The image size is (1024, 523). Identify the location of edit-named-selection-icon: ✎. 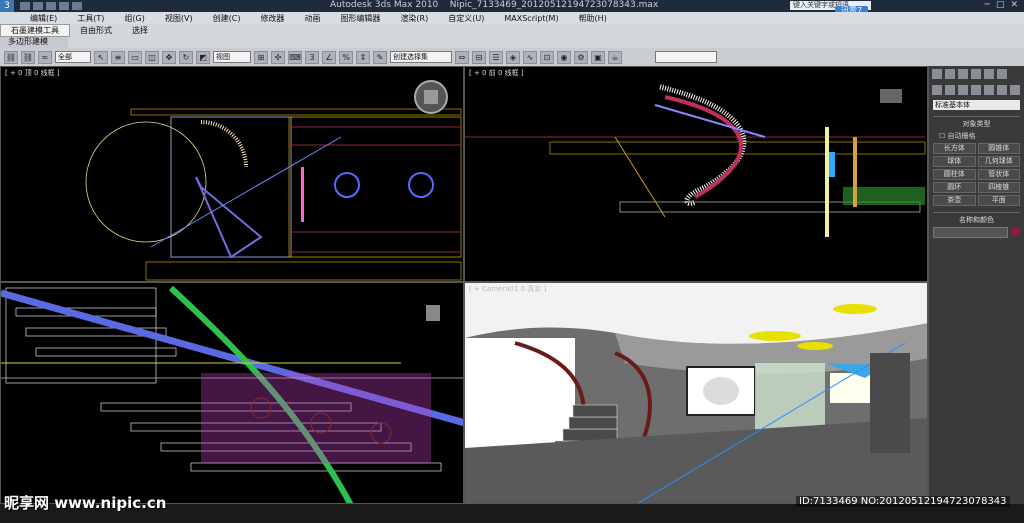
(380, 57).